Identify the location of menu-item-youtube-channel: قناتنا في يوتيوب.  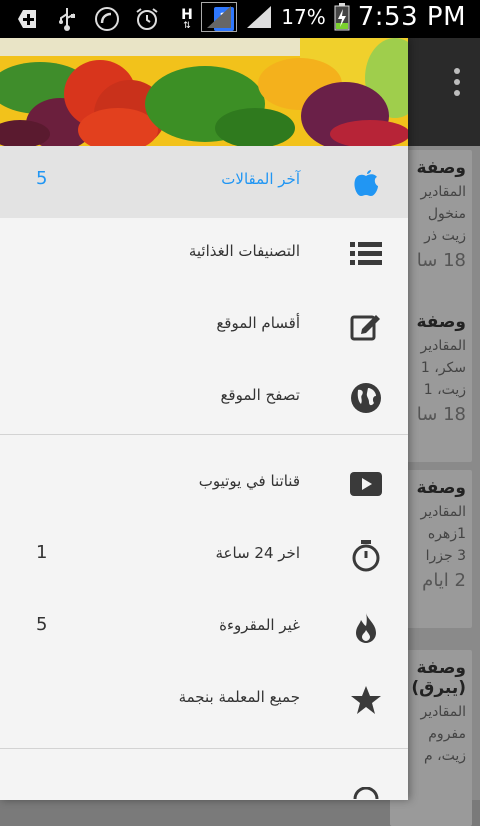
(204, 484).